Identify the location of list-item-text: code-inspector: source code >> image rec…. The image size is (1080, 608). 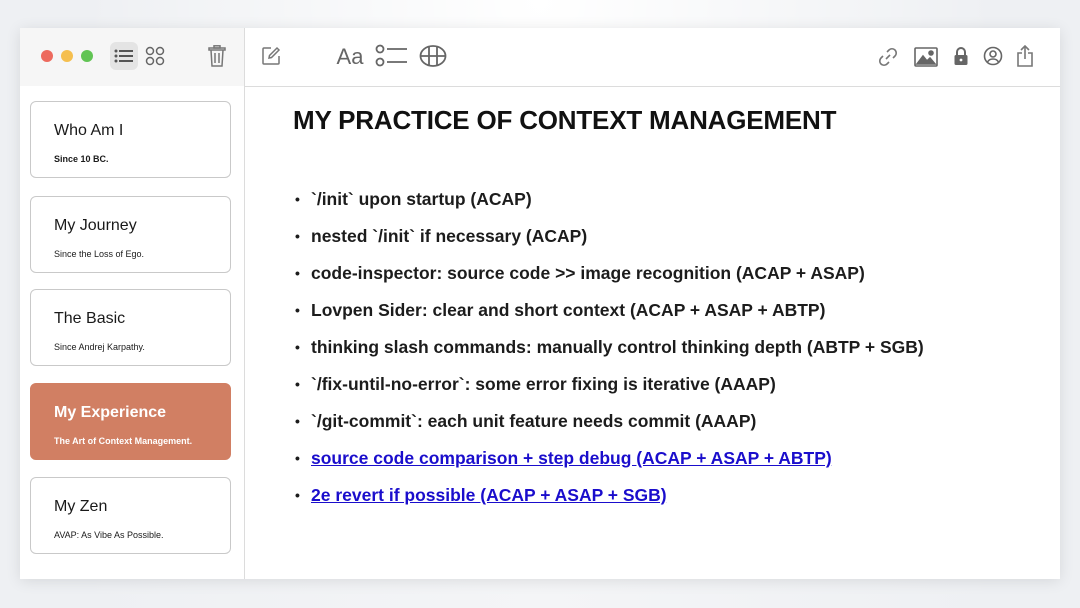
(588, 273).